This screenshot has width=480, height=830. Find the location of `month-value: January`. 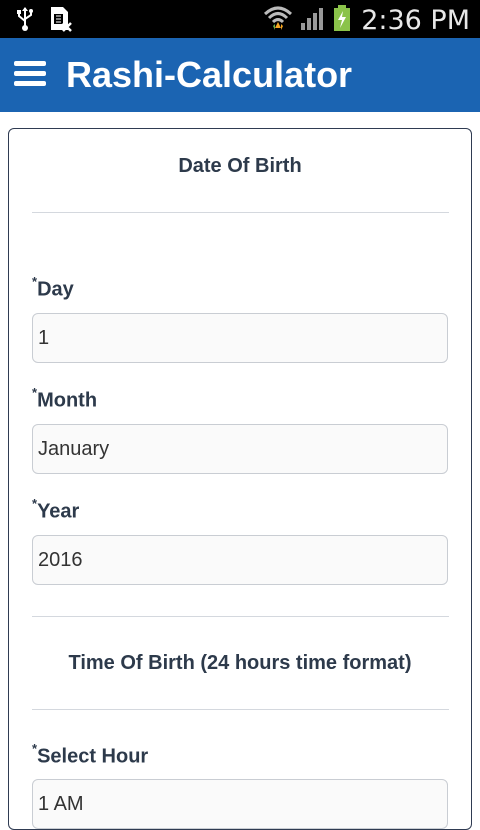

month-value: January is located at coordinates (74, 449).